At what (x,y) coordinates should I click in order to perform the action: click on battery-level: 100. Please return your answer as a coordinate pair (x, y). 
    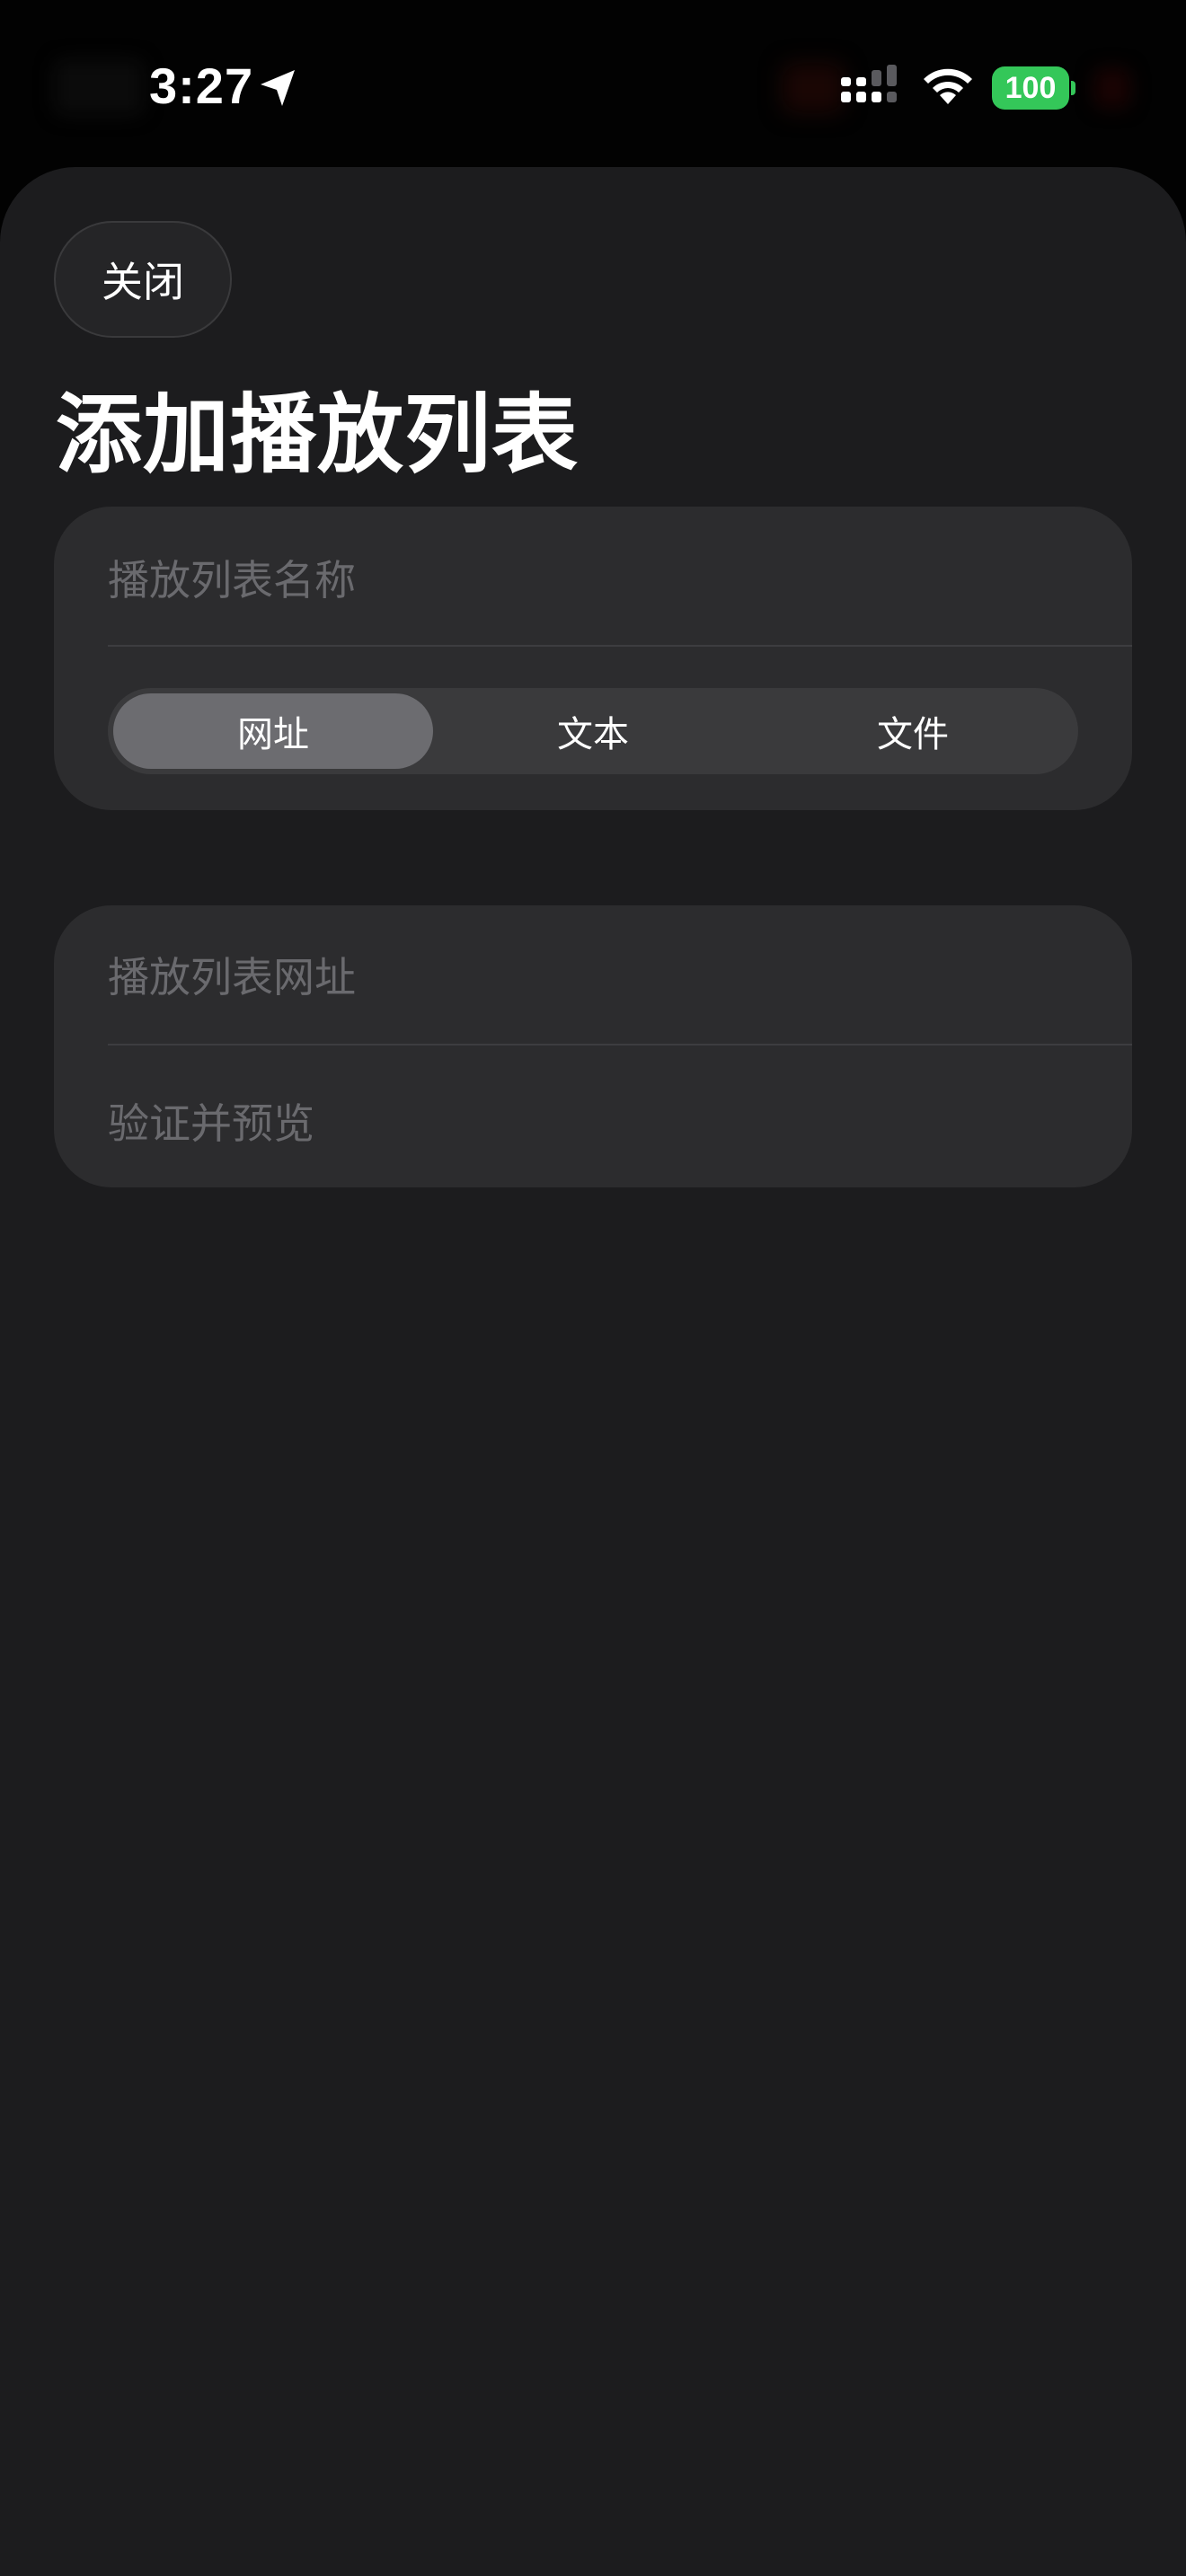
    Looking at the image, I should click on (1030, 88).